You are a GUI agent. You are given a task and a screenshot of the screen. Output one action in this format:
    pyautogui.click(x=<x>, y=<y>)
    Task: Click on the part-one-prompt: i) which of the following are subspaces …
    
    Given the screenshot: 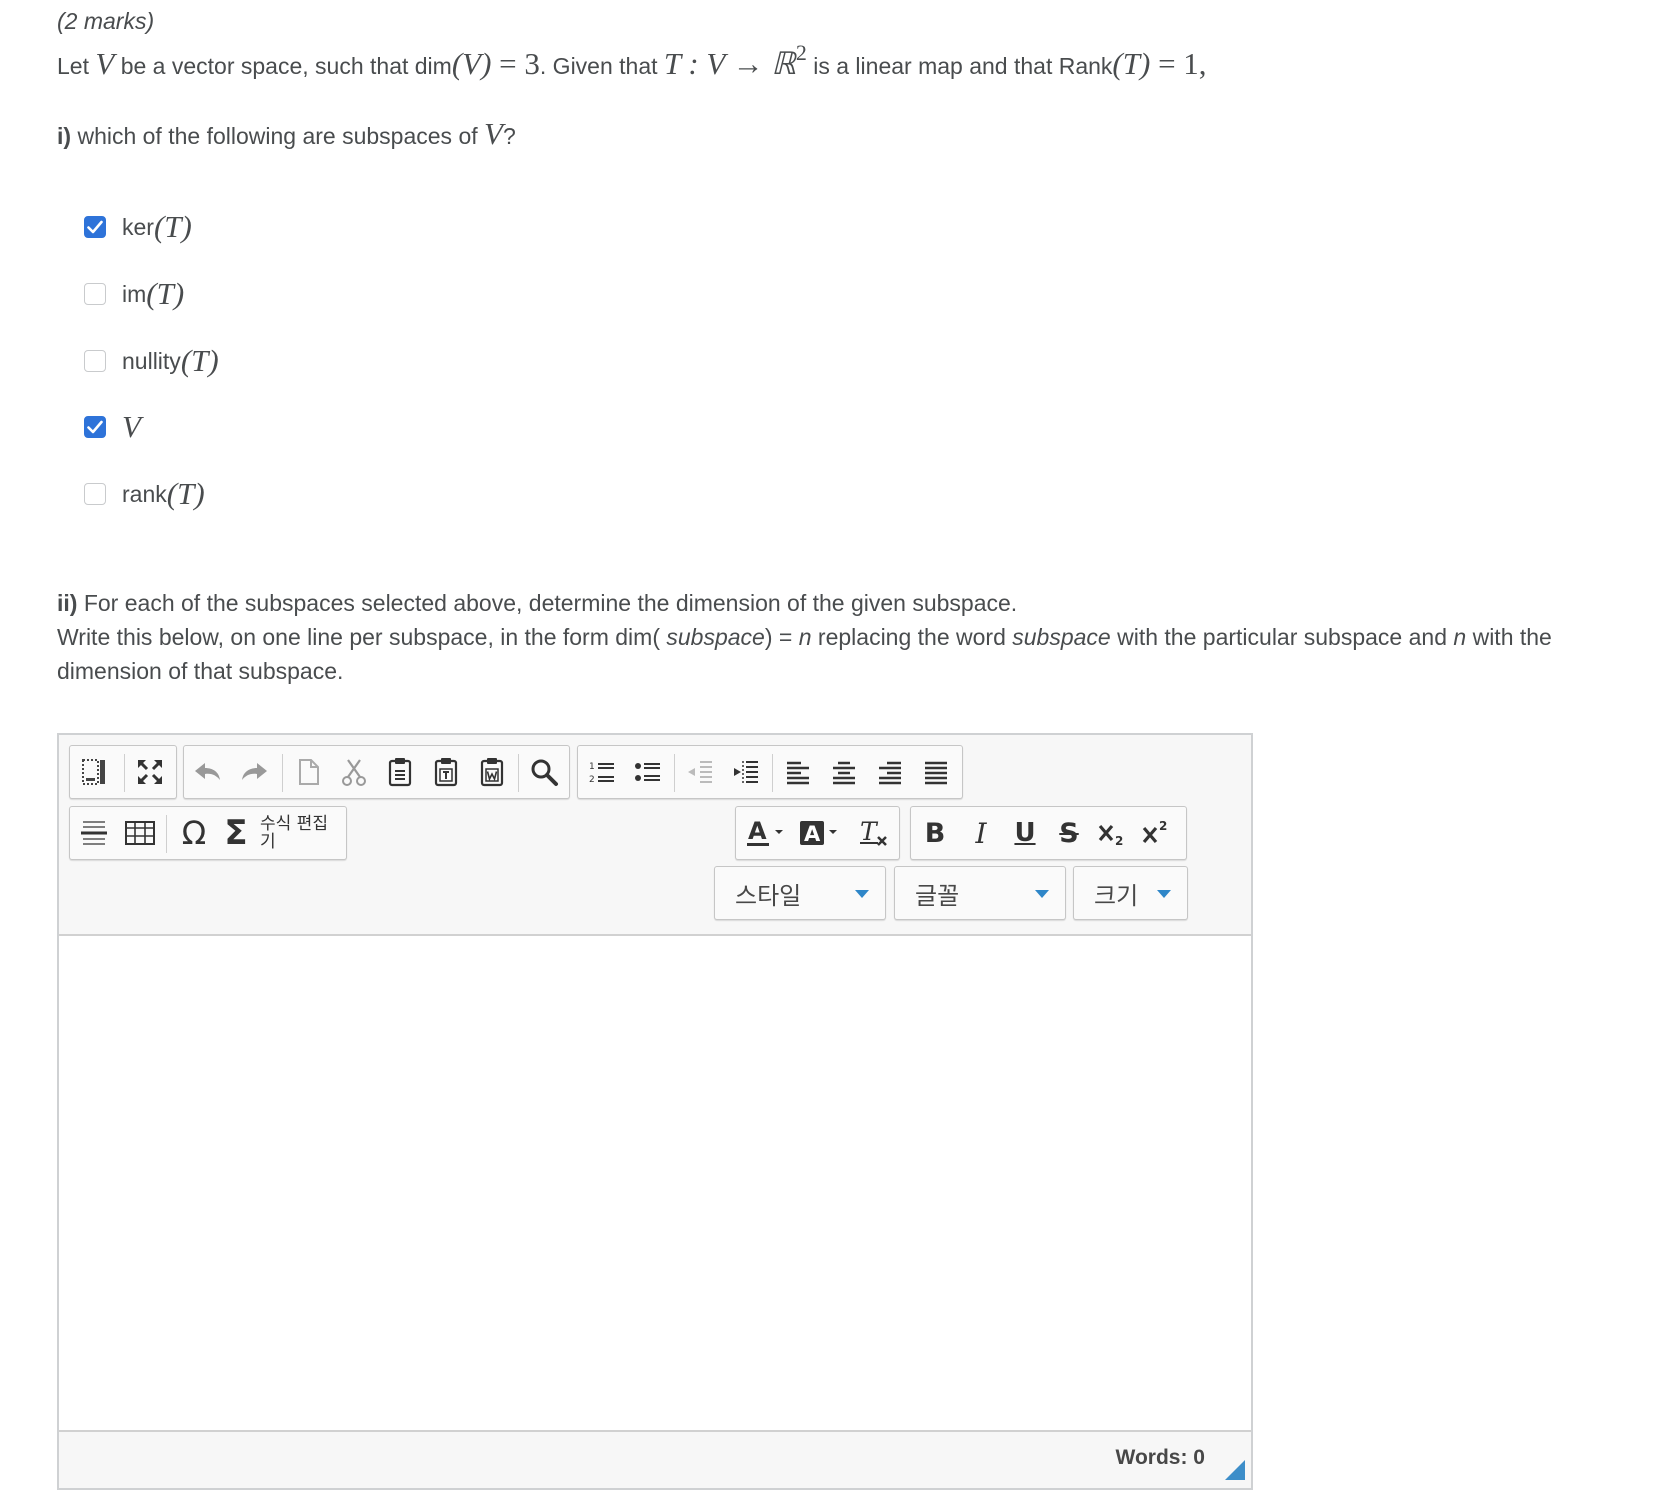 What is the action you would take?
    pyautogui.click(x=286, y=133)
    